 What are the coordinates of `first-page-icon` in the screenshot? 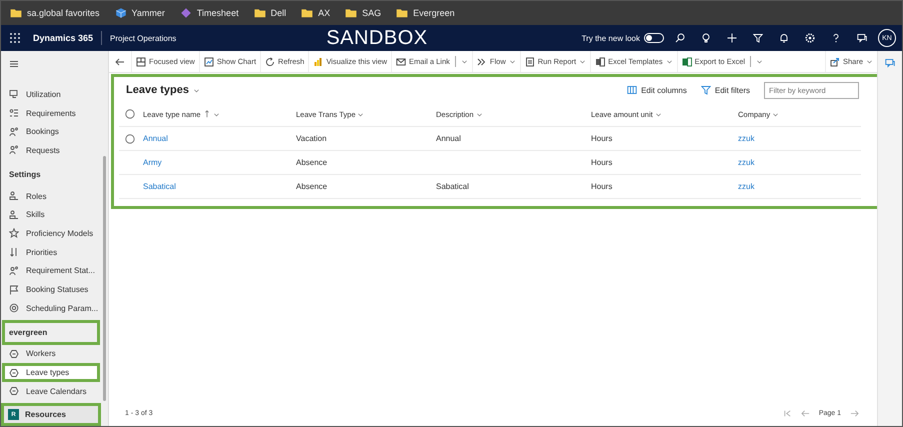 It's located at (787, 413).